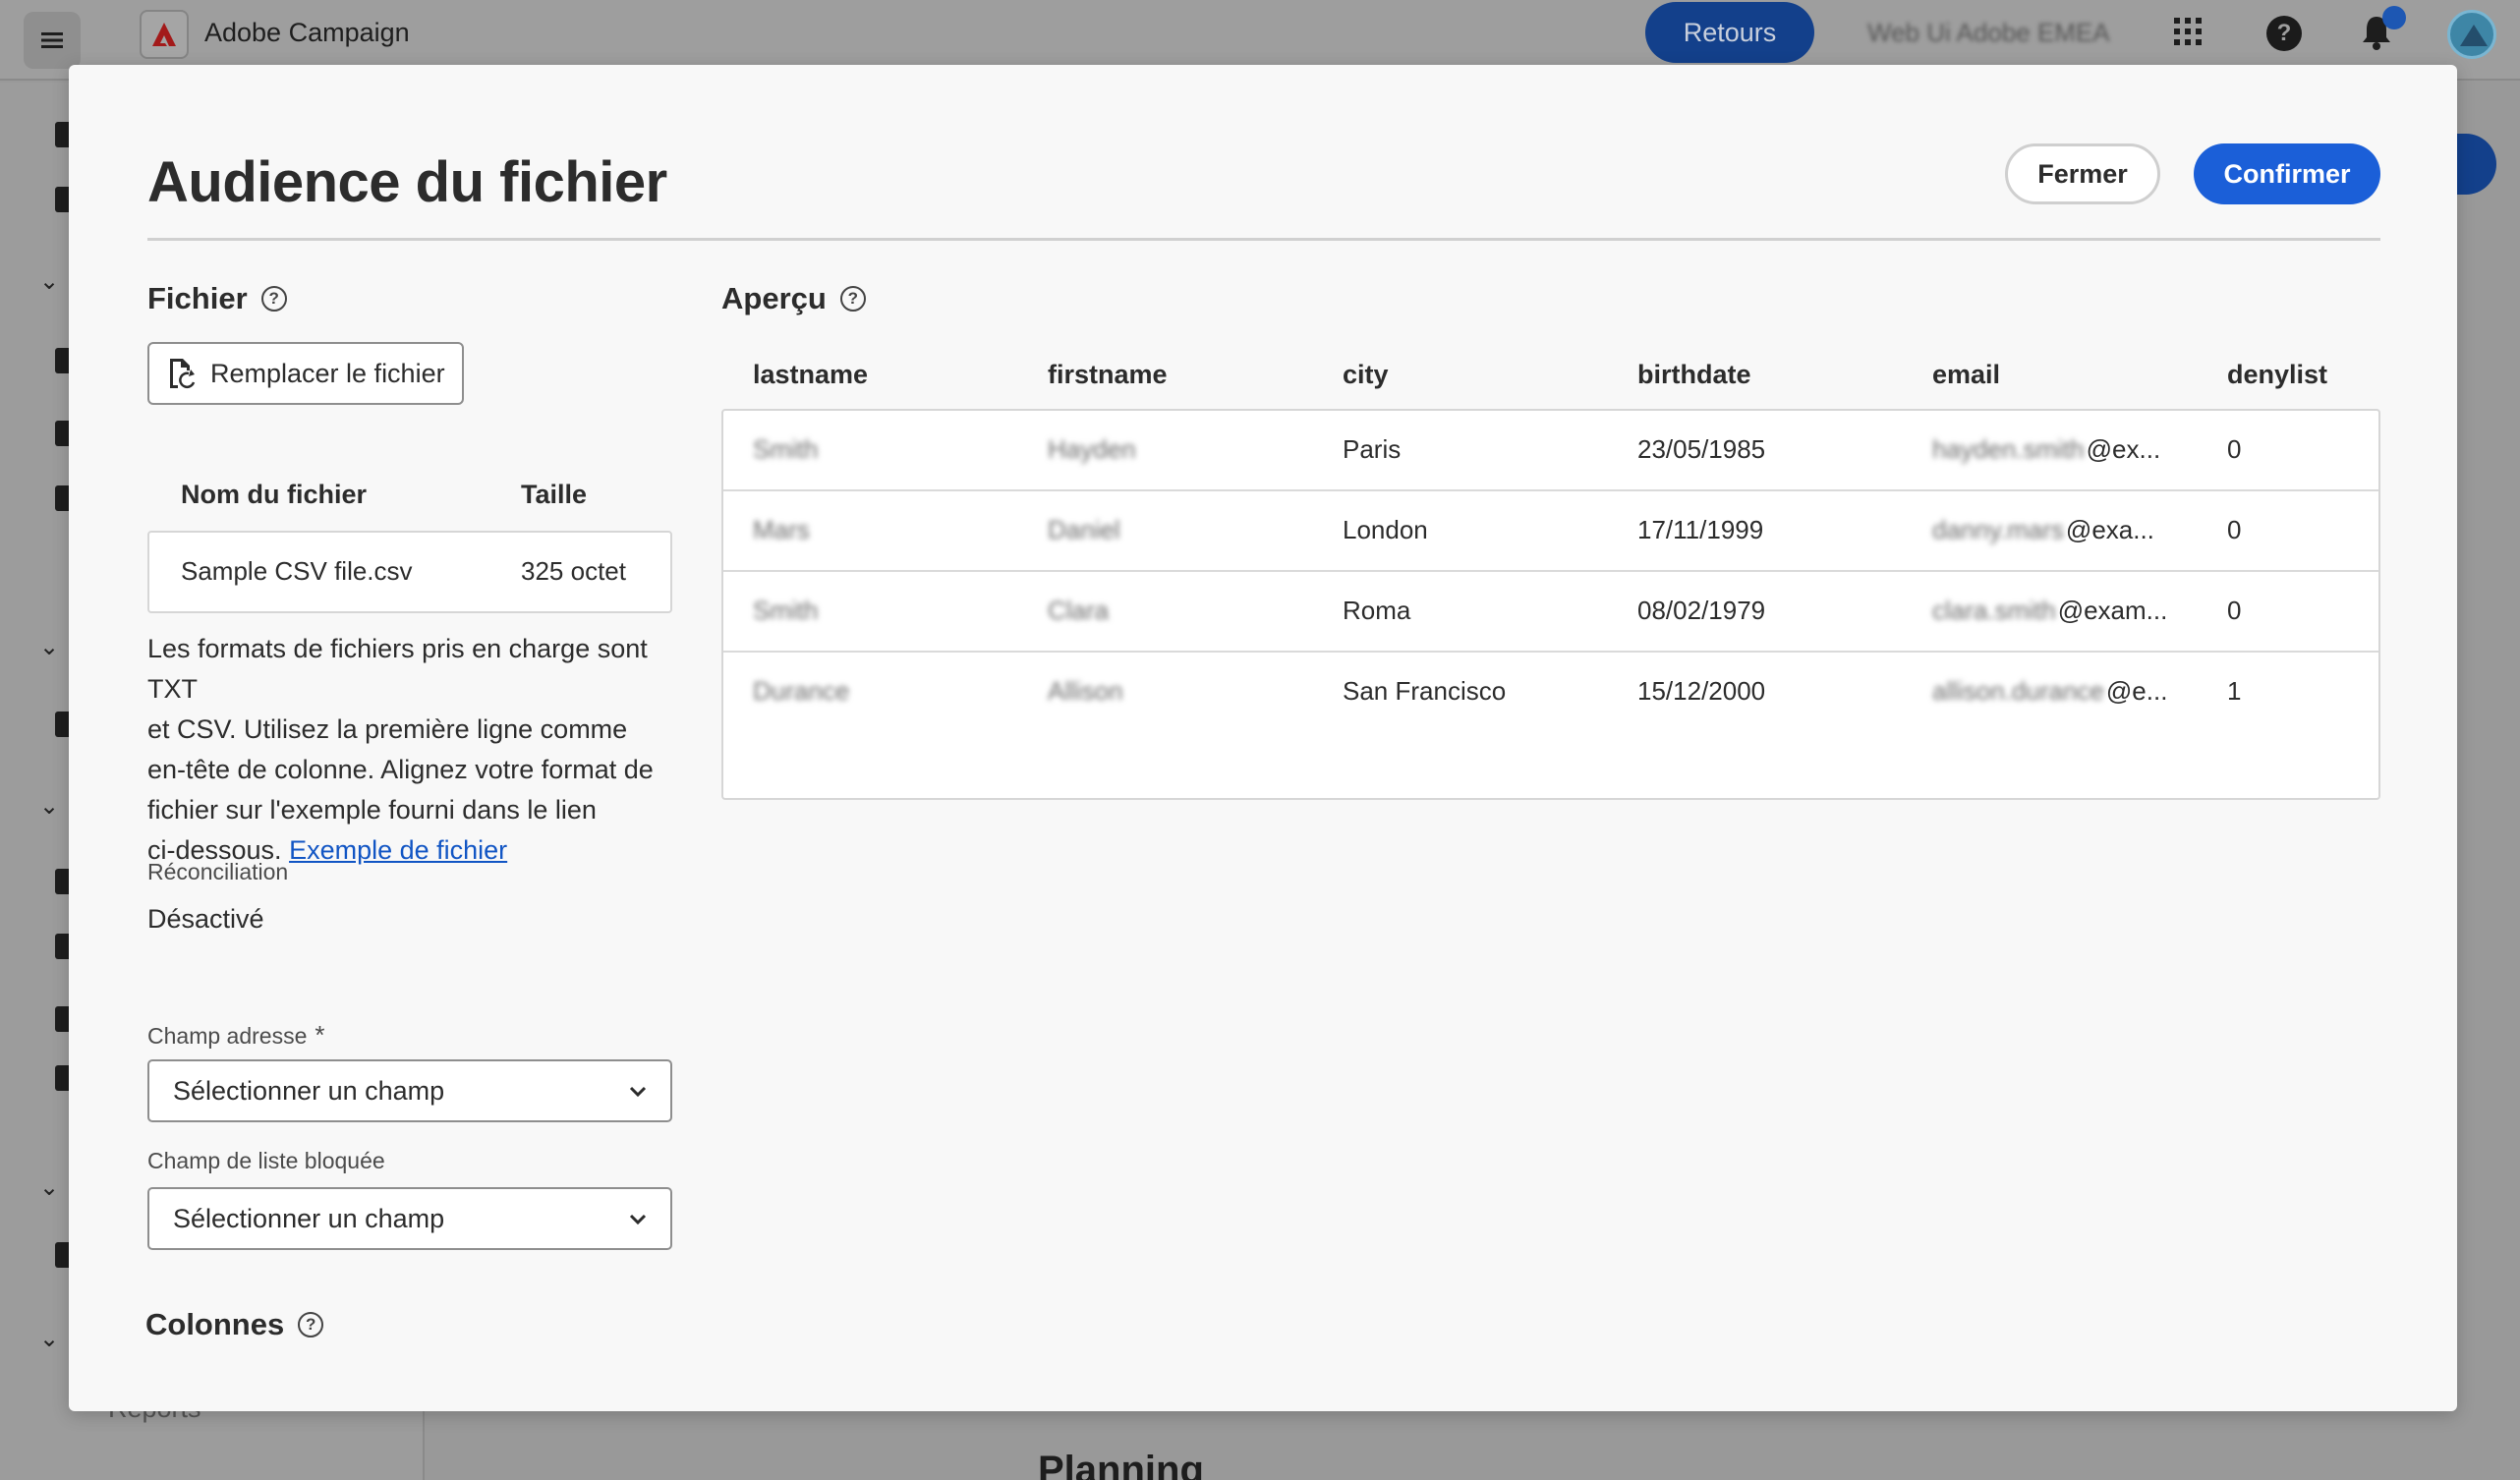 This screenshot has height=1480, width=2520. Describe the element at coordinates (774, 298) in the screenshot. I see `preview-section-title: Aperçu` at that location.